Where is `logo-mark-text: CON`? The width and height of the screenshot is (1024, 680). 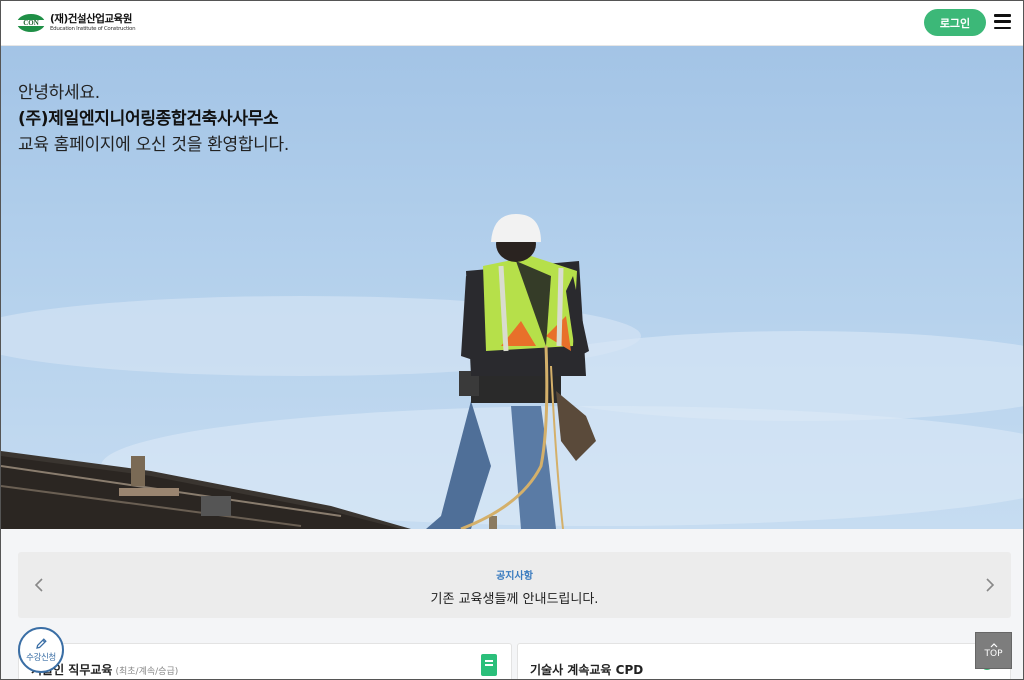
logo-mark-text: CON is located at coordinates (31, 23).